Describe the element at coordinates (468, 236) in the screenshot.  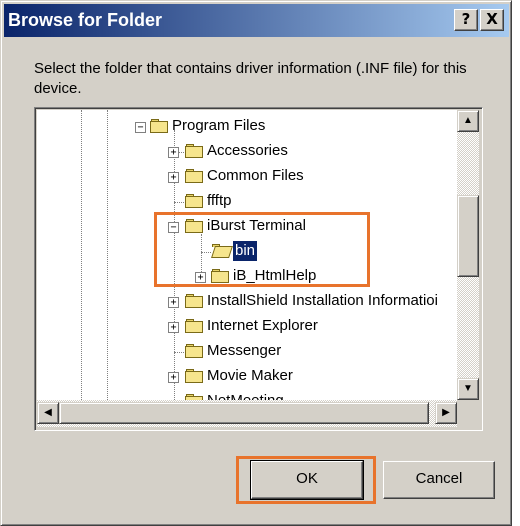
I see `vertical-scroll-thumb` at that location.